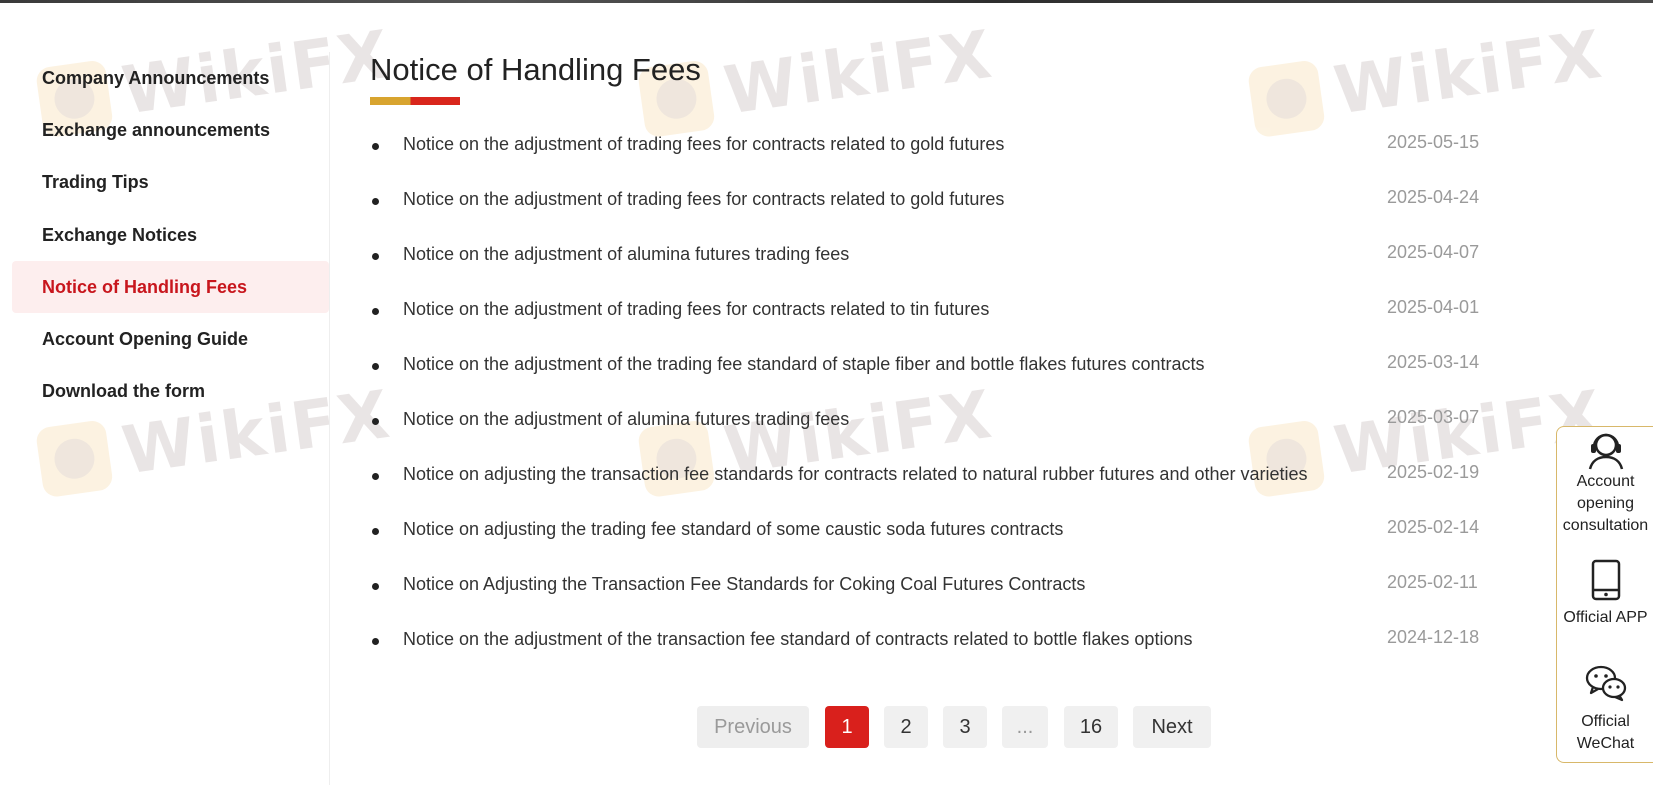 Image resolution: width=1653 pixels, height=785 pixels. I want to click on notice-date: 2025-02-14, so click(1433, 527).